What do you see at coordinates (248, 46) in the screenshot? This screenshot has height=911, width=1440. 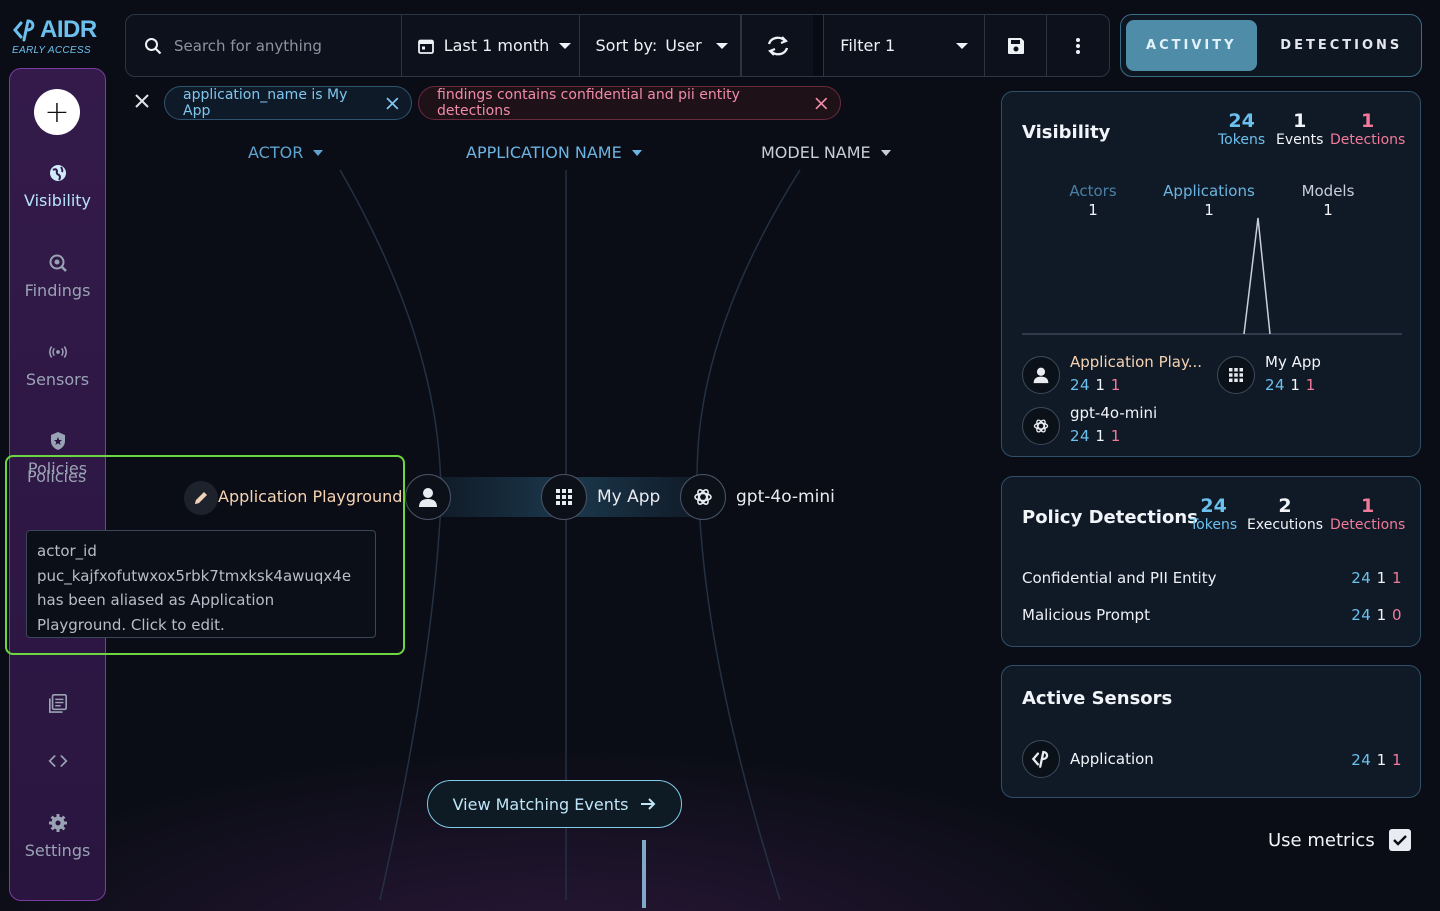 I see `search-input: Search for anything` at bounding box center [248, 46].